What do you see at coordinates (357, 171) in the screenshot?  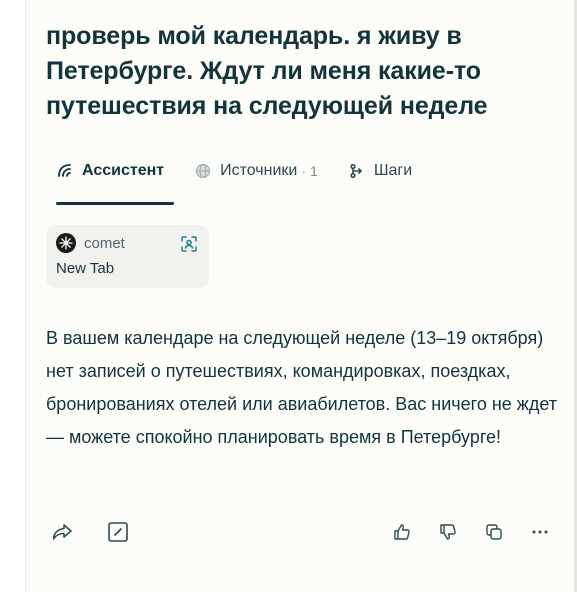 I see `steps-icon` at bounding box center [357, 171].